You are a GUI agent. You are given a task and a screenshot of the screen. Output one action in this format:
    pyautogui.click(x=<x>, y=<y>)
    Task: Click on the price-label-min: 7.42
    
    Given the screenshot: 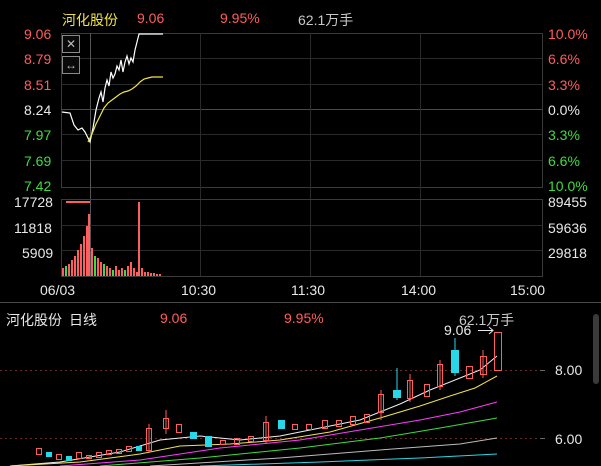 What is the action you would take?
    pyautogui.click(x=38, y=186)
    